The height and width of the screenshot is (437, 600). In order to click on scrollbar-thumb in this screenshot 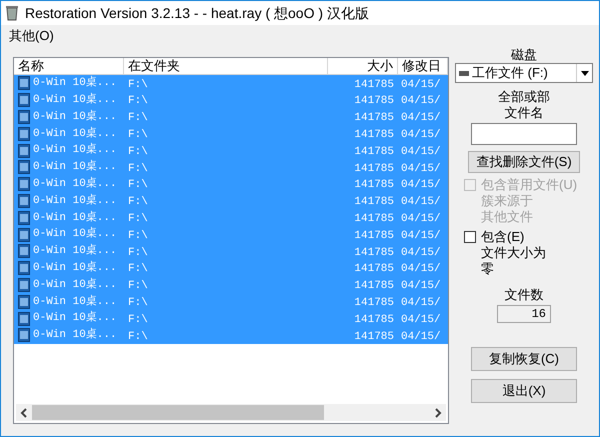, I will do `click(178, 412)`.